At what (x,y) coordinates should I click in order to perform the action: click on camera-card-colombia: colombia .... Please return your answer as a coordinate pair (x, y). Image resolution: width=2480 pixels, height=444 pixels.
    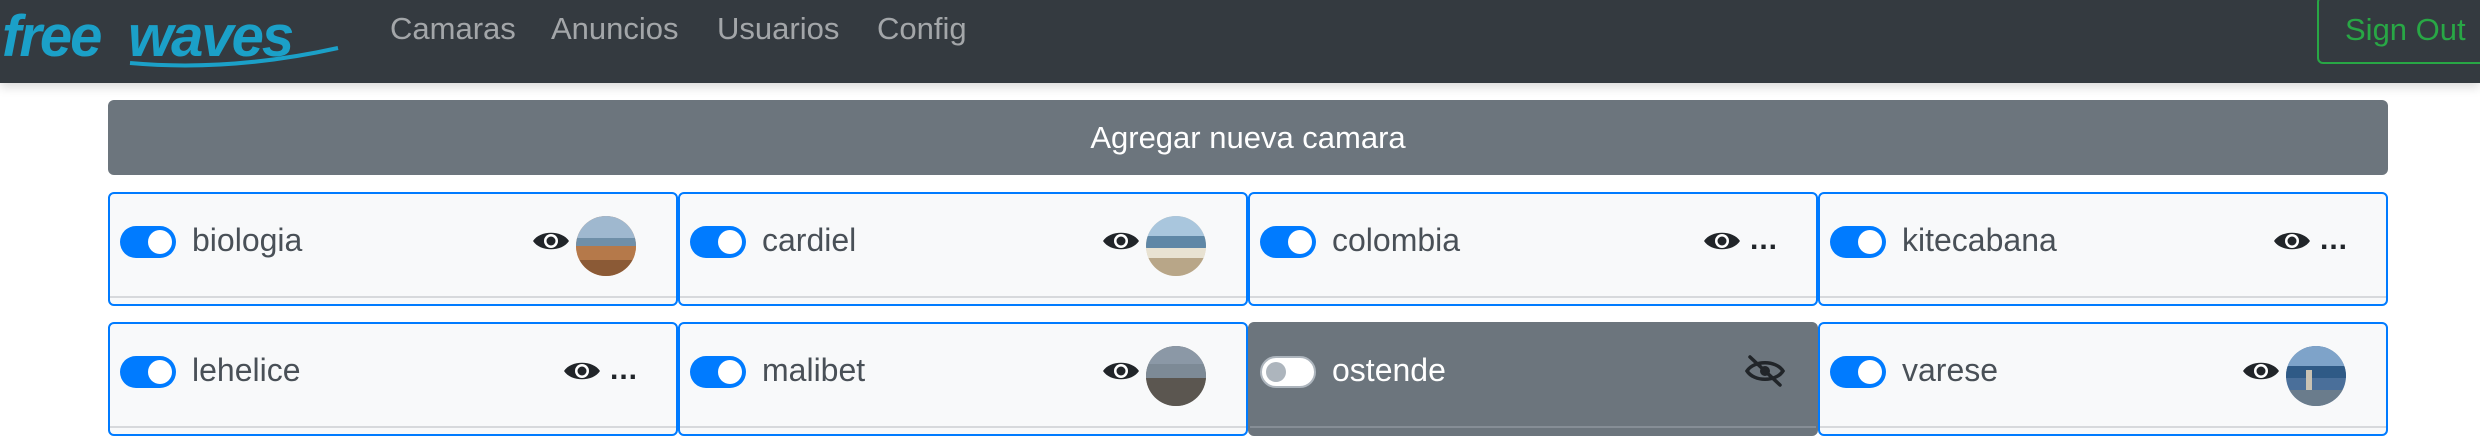
    Looking at the image, I should click on (1533, 249).